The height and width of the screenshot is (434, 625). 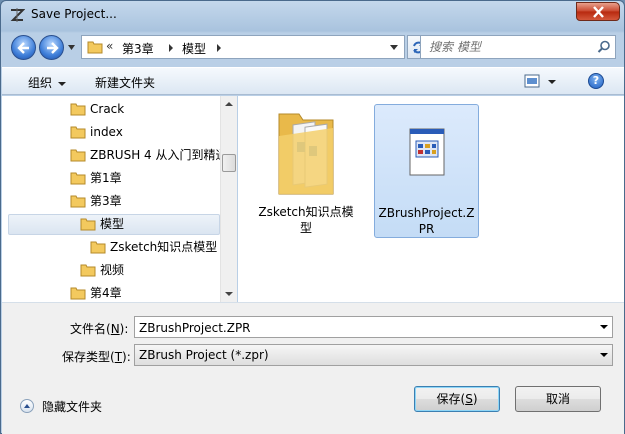 I want to click on zbrush-app-icon, so click(x=17, y=15).